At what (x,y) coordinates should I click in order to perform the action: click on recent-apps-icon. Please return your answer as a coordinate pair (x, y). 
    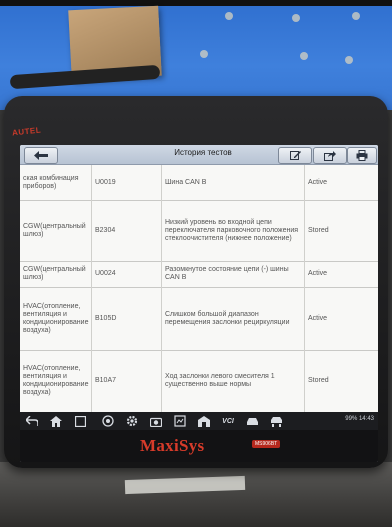
    Looking at the image, I should click on (80, 421).